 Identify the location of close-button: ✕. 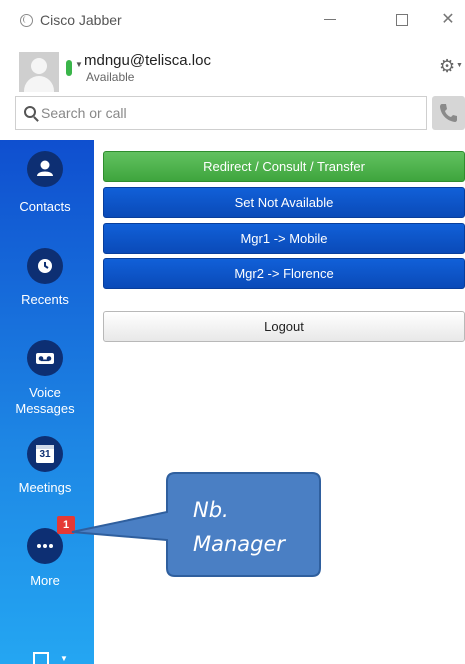
(447, 20).